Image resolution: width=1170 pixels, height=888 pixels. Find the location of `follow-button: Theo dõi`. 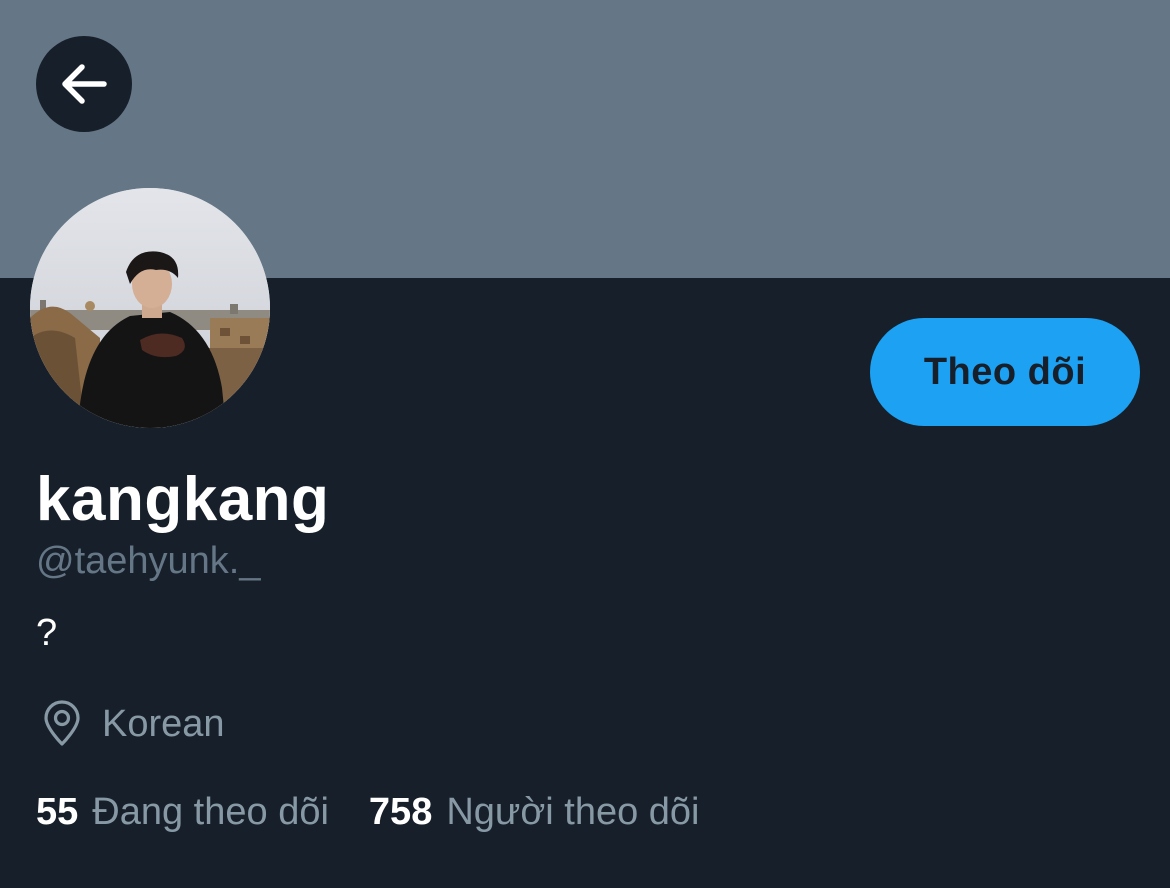

follow-button: Theo dõi is located at coordinates (1005, 372).